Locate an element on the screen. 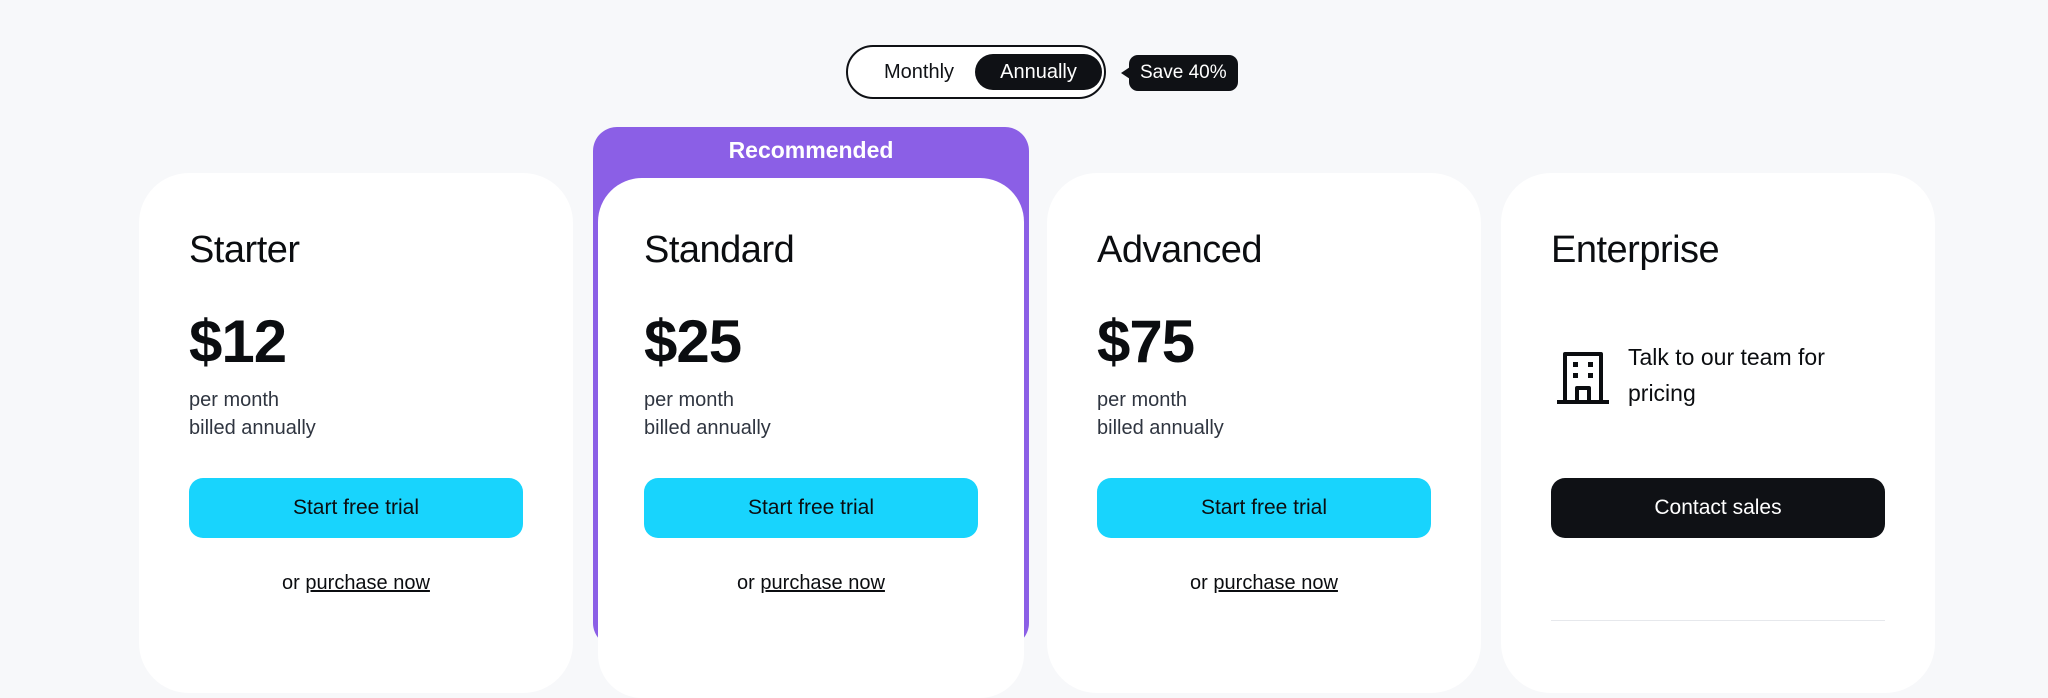  divider is located at coordinates (1718, 620).